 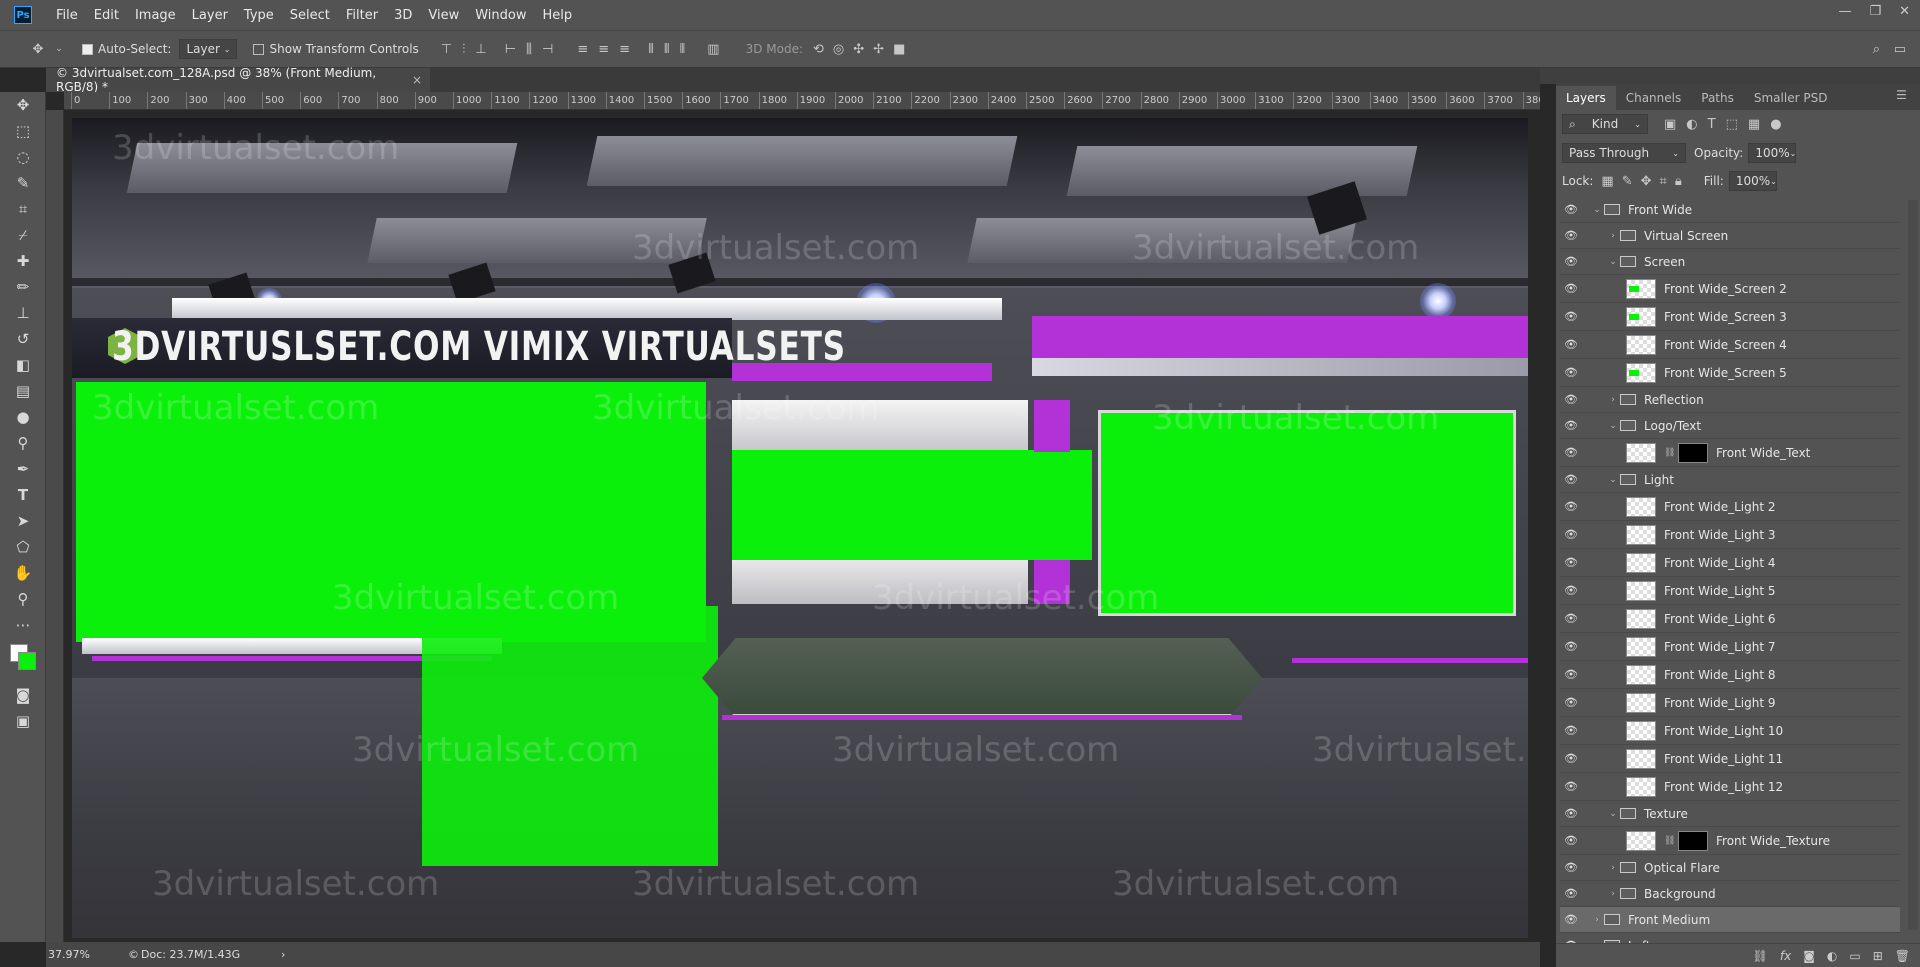 I want to click on distribute-vcenter-icon: ≡, so click(x=603, y=49).